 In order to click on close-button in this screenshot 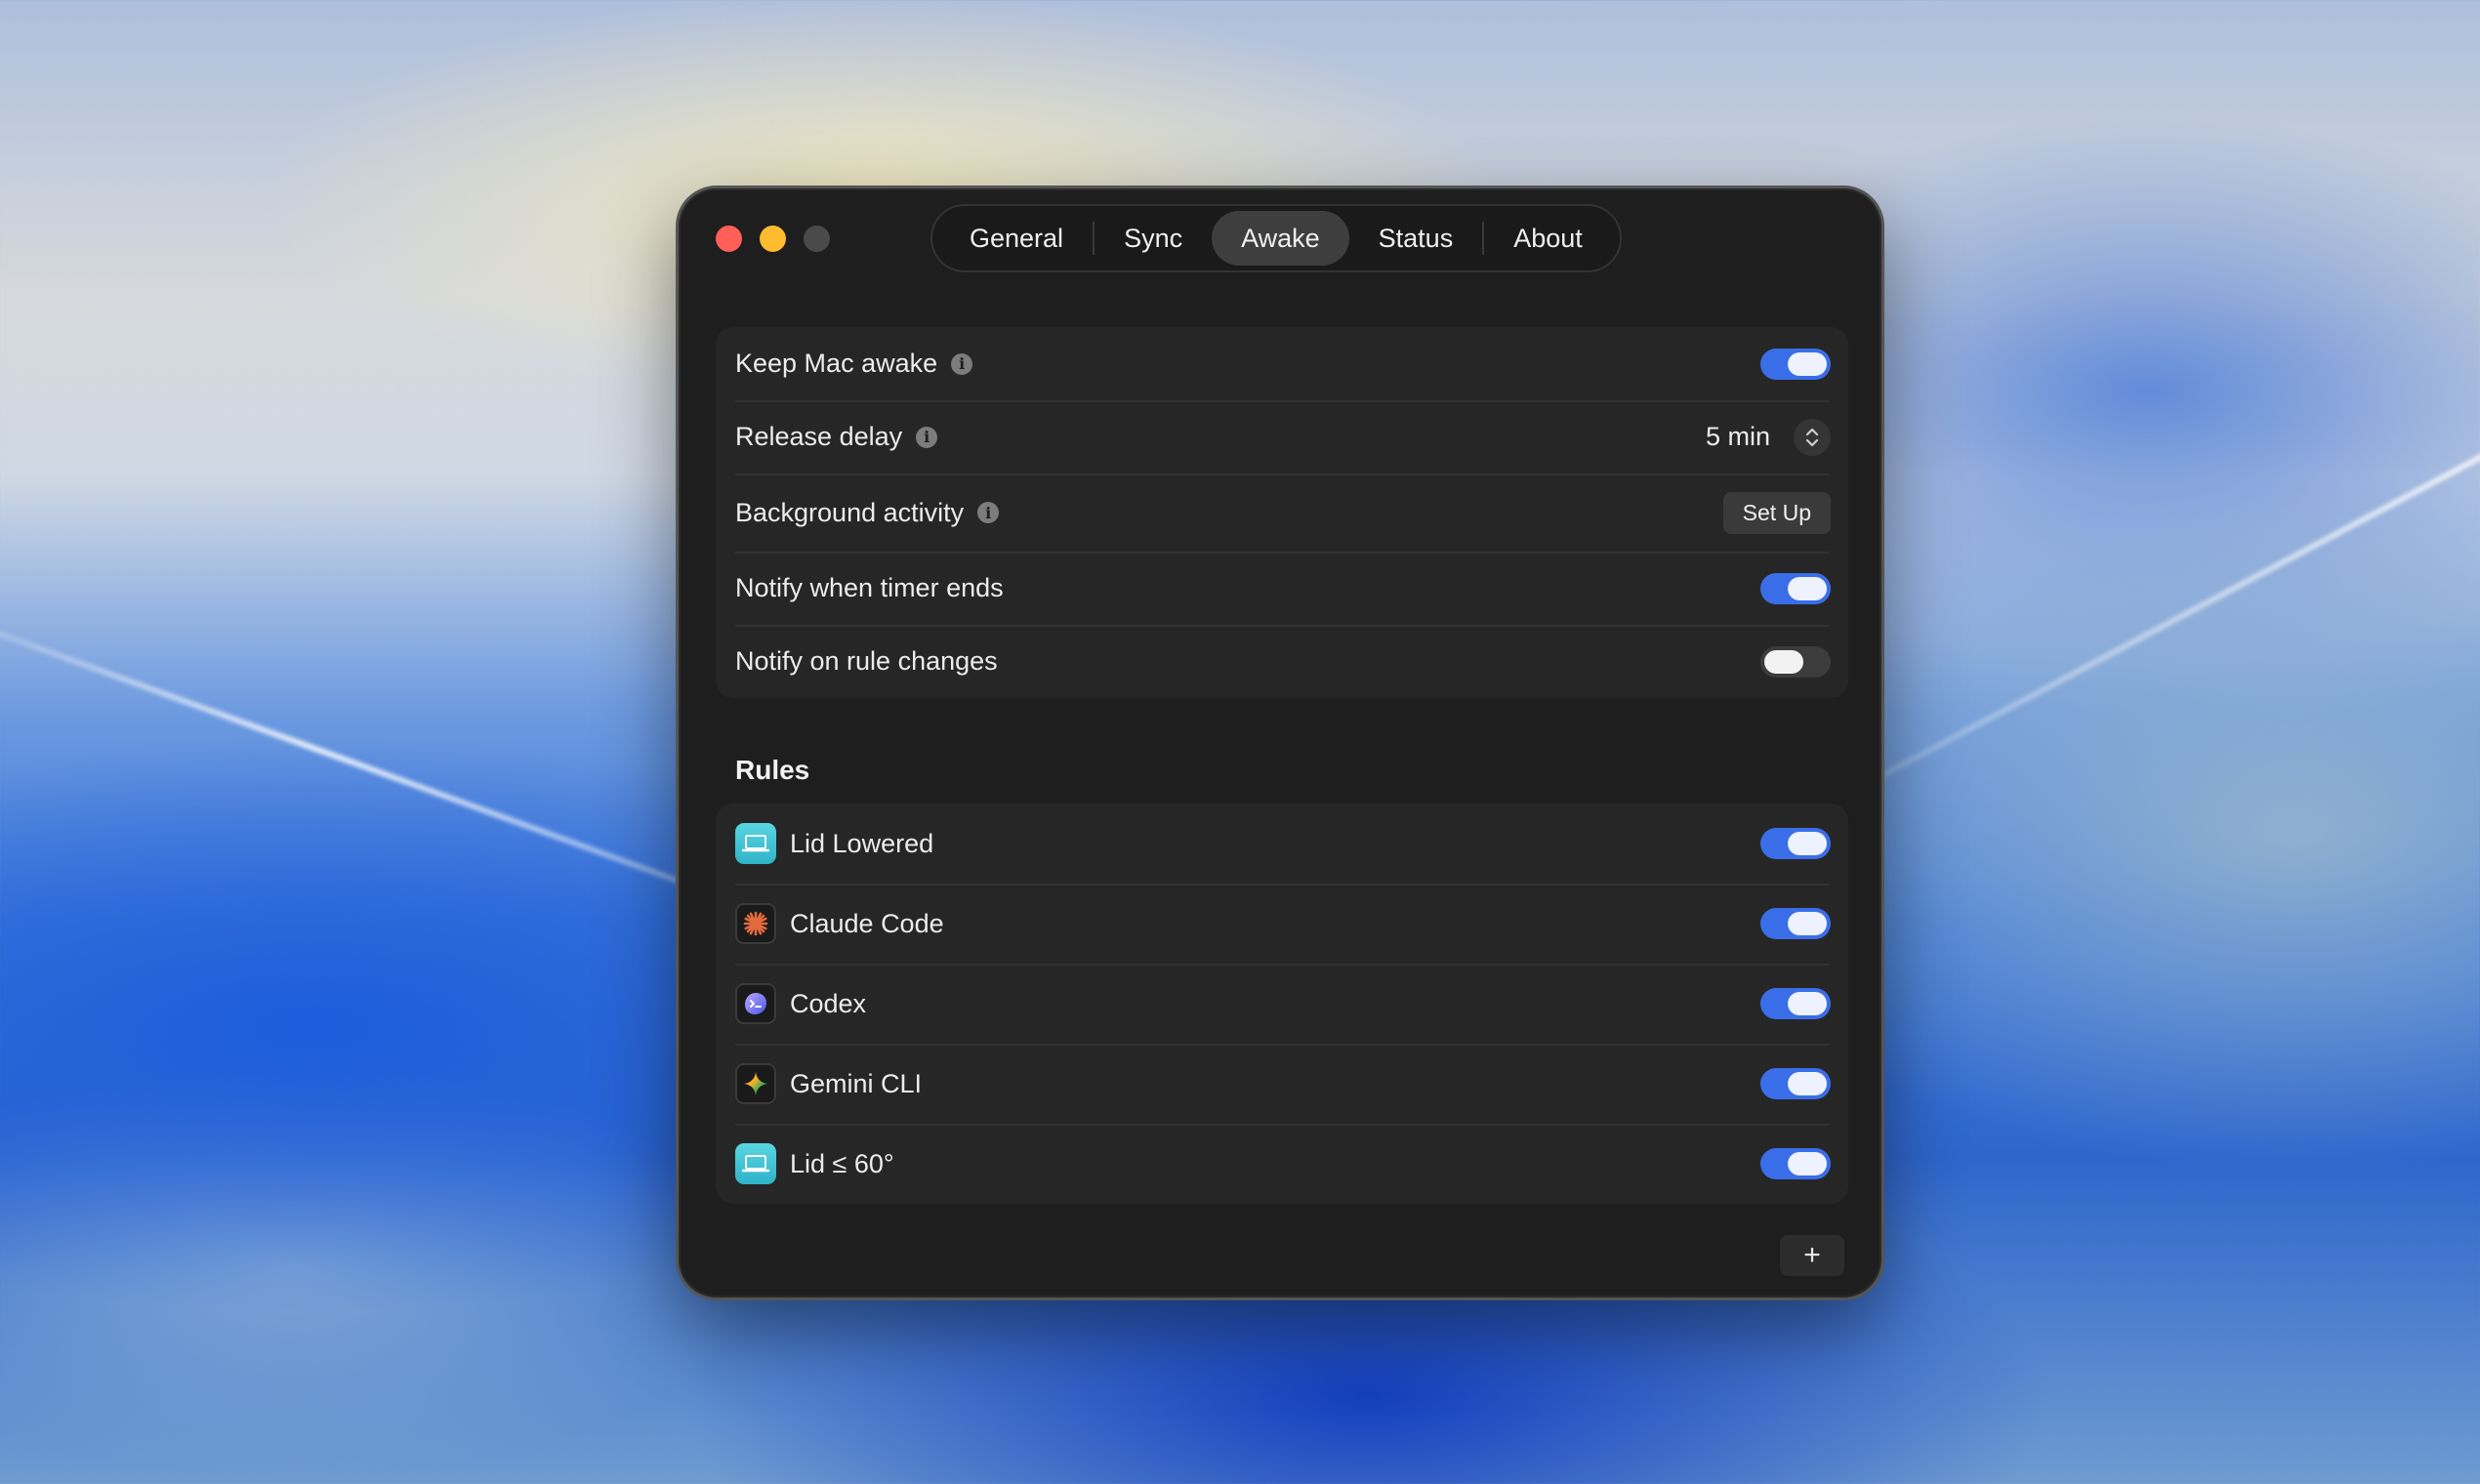, I will do `click(729, 239)`.